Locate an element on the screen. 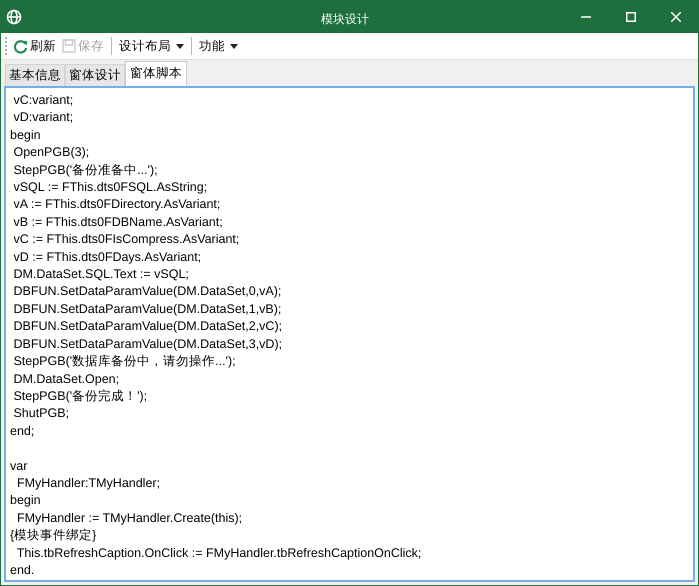 This screenshot has width=699, height=586. code-line: vC:variant; is located at coordinates (43, 100).